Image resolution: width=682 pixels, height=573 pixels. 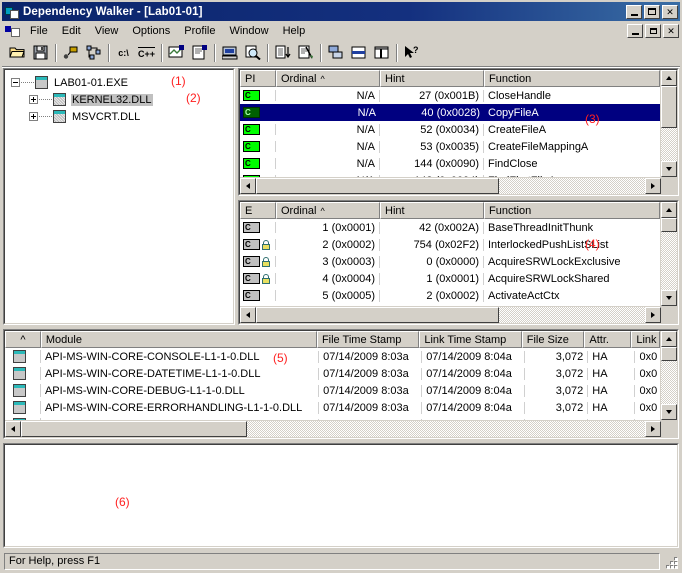 I want to click on menu-item-file: File, so click(x=39, y=31).